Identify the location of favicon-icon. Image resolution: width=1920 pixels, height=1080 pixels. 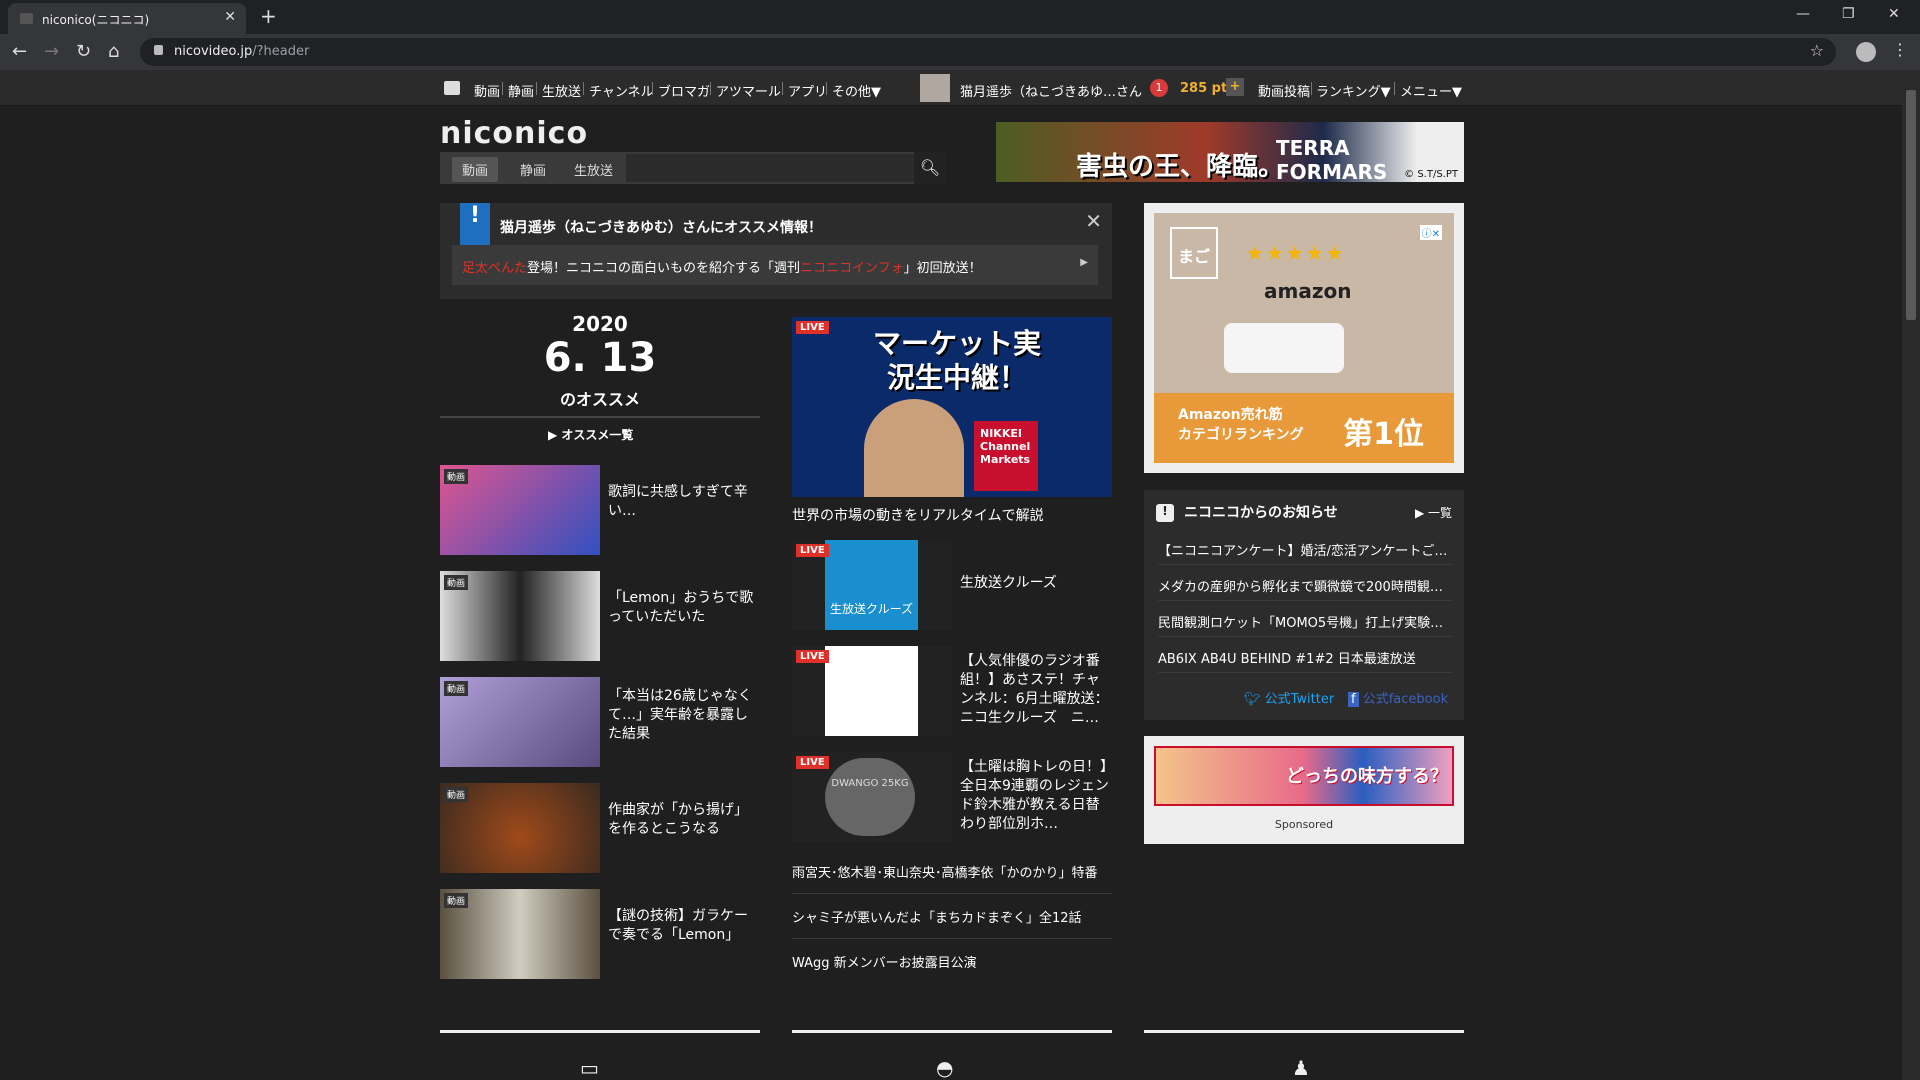
(26, 18).